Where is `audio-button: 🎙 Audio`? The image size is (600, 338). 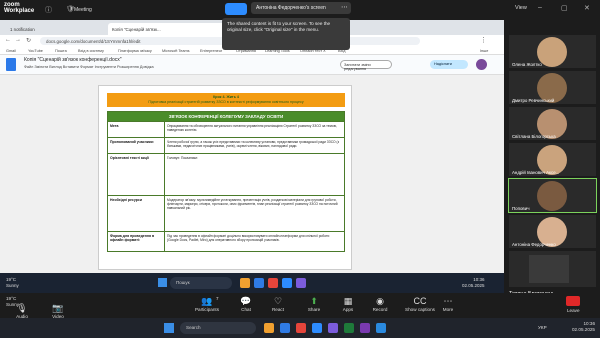
audio-button: 🎙 Audio is located at coordinates (22, 310).